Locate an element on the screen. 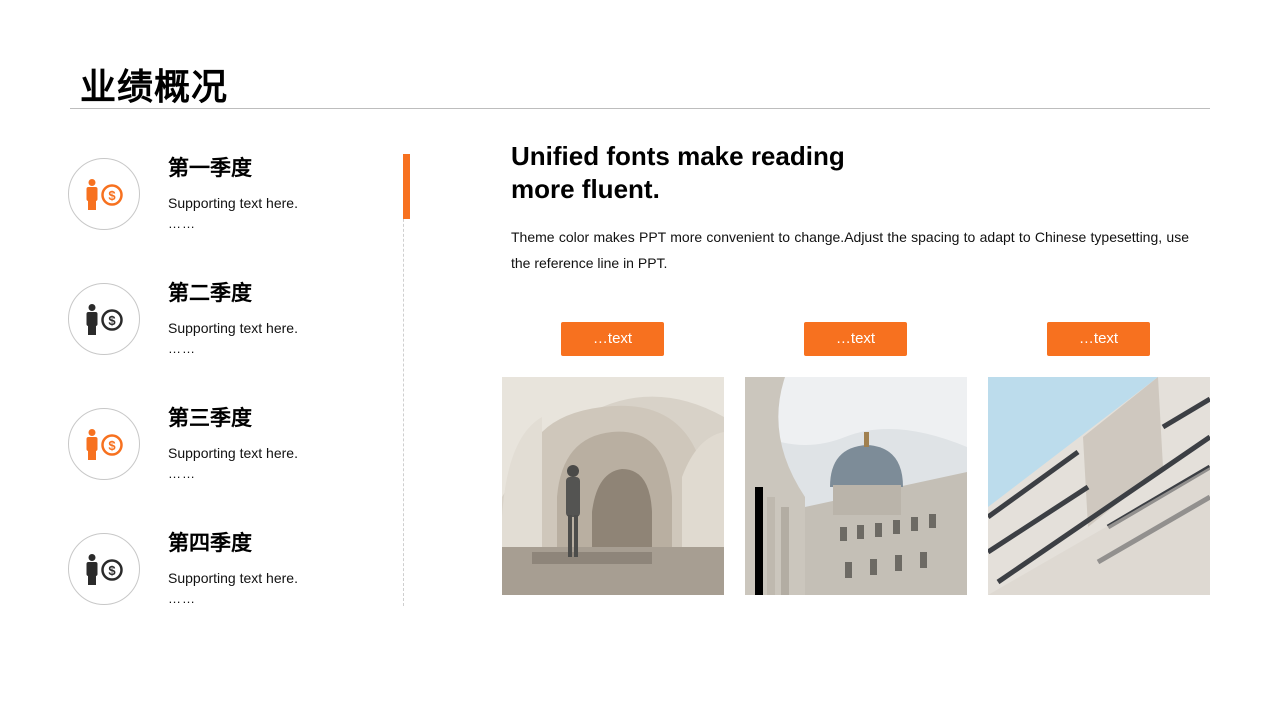 This screenshot has height=720, width=1280. modern-facade-photo is located at coordinates (1099, 486).